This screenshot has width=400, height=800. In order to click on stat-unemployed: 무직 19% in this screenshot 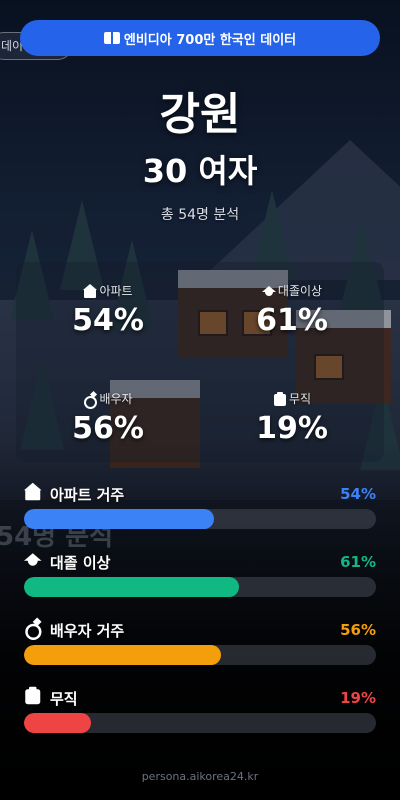, I will do `click(292, 418)`.